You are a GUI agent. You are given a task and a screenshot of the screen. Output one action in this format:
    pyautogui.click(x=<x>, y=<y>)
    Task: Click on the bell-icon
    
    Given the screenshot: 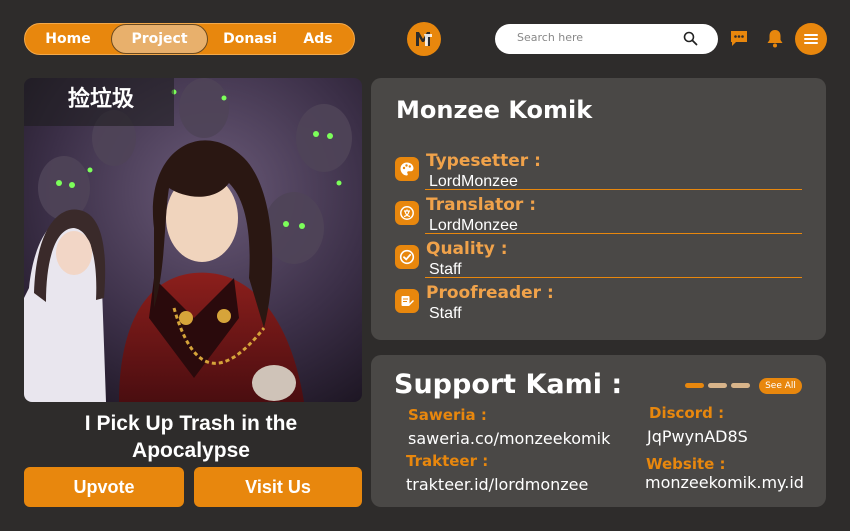 What is the action you would take?
    pyautogui.click(x=775, y=40)
    